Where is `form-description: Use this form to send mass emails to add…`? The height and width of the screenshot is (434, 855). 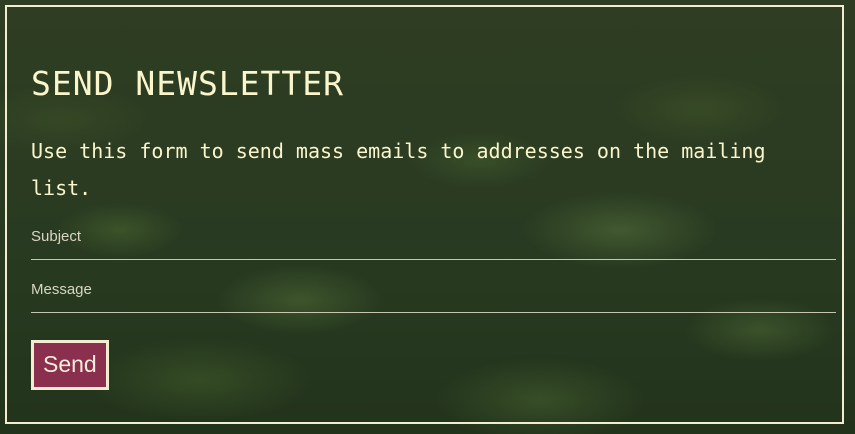 form-description: Use this form to send mass emails to add… is located at coordinates (398, 169).